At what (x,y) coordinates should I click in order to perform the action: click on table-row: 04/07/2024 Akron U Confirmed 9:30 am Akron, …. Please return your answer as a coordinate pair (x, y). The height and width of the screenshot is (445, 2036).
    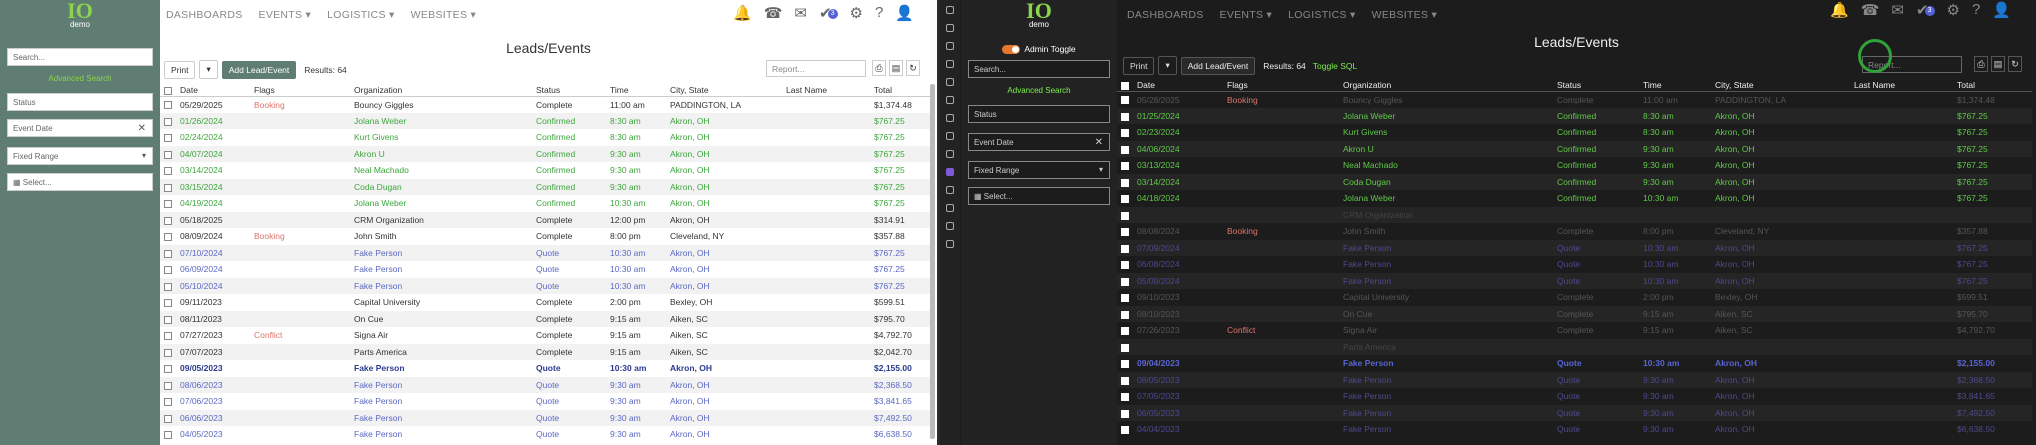
    Looking at the image, I should click on (545, 153).